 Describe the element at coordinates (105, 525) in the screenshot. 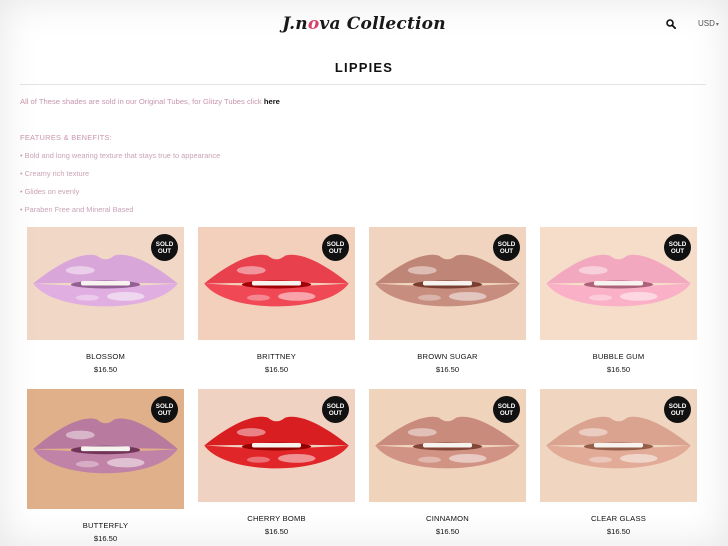

I see `product-name: BUTTERFLY` at that location.